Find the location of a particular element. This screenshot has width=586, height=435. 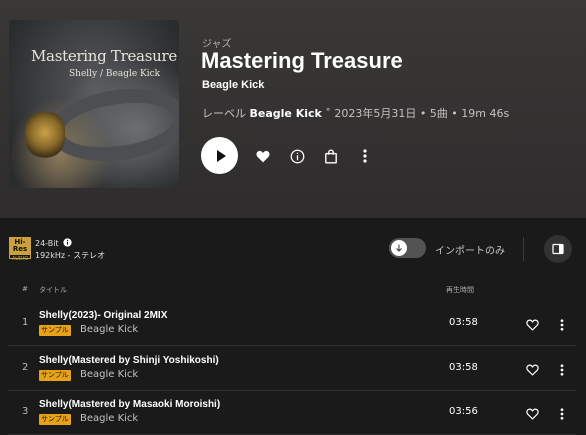

album-artist: Beagle Kick is located at coordinates (233, 85).